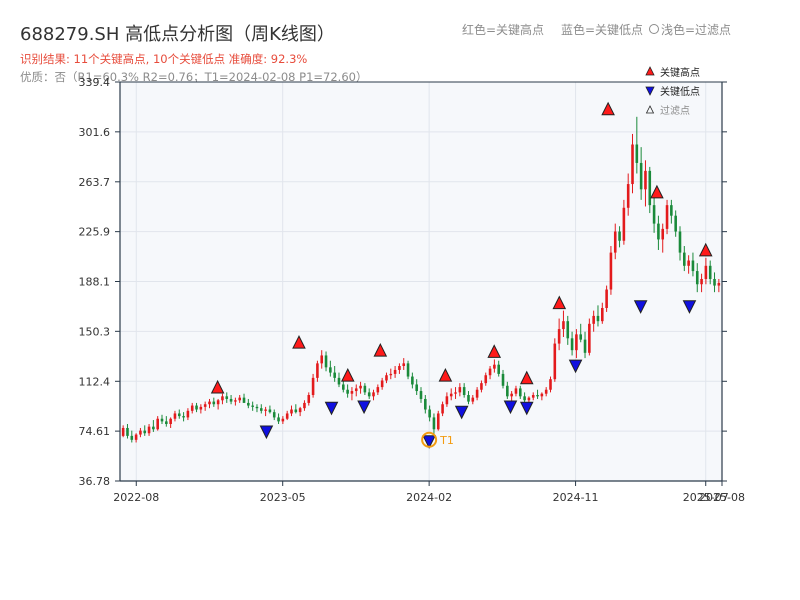 The width and height of the screenshot is (800, 600). Describe the element at coordinates (95, 331) in the screenshot. I see `y-tick-label: 150.3` at that location.